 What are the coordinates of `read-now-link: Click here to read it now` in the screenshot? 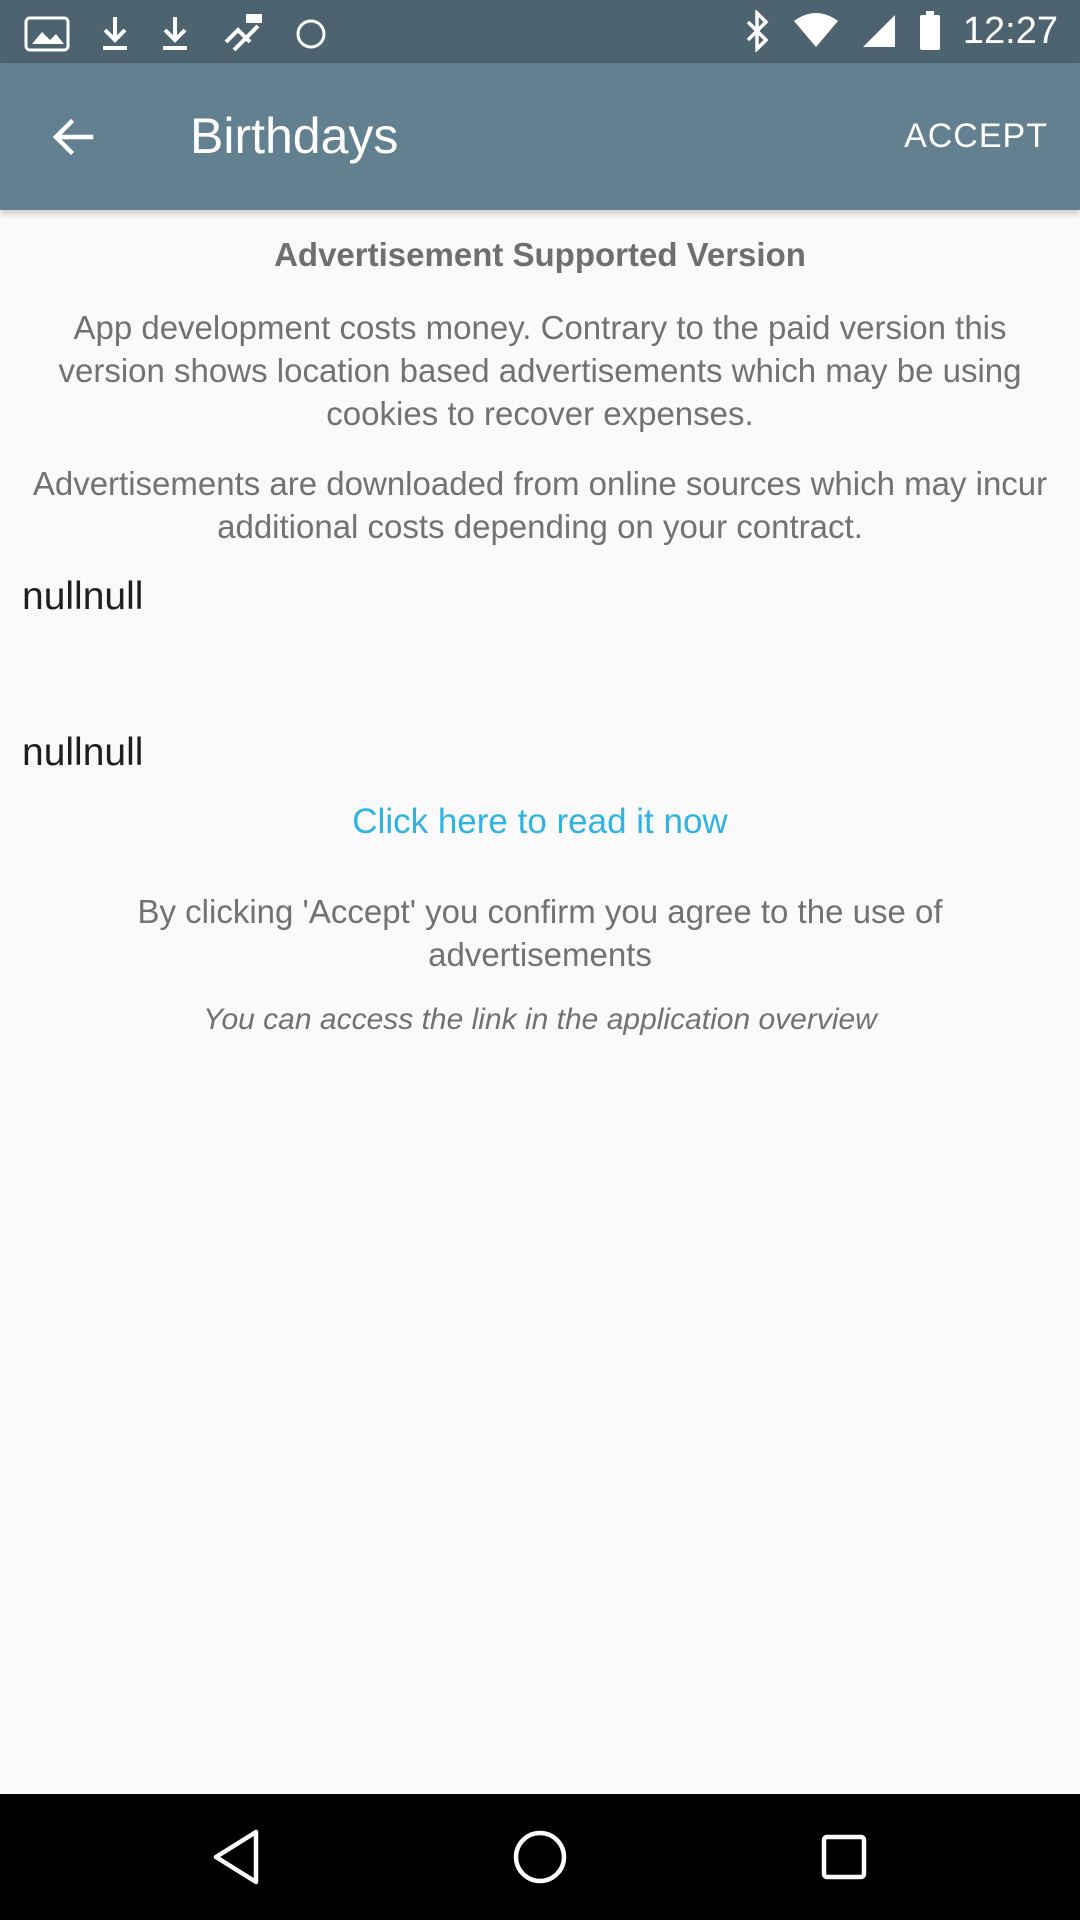 It's located at (540, 822).